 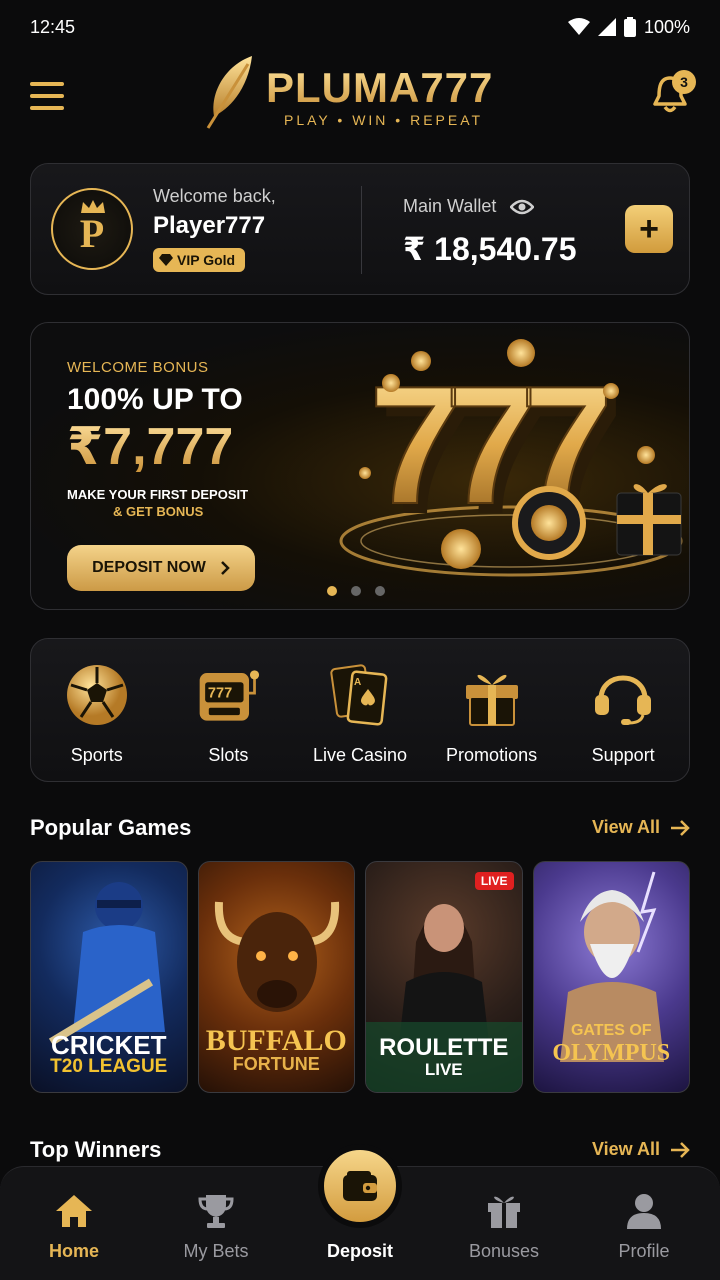 I want to click on category-promotions: Promotions, so click(x=492, y=710).